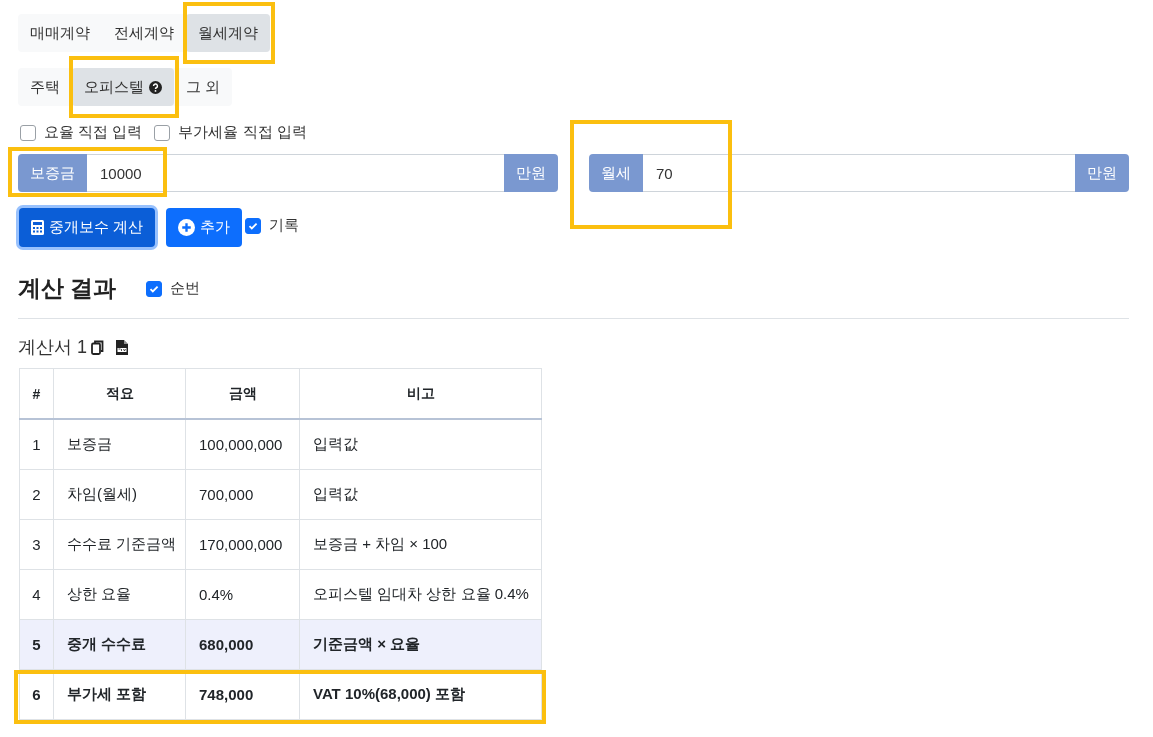 The height and width of the screenshot is (737, 1153). Describe the element at coordinates (119, 393) in the screenshot. I see `column-header: 적요` at that location.